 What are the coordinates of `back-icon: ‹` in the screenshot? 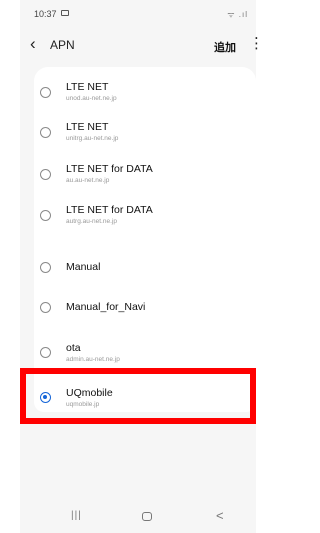 It's located at (33, 44).